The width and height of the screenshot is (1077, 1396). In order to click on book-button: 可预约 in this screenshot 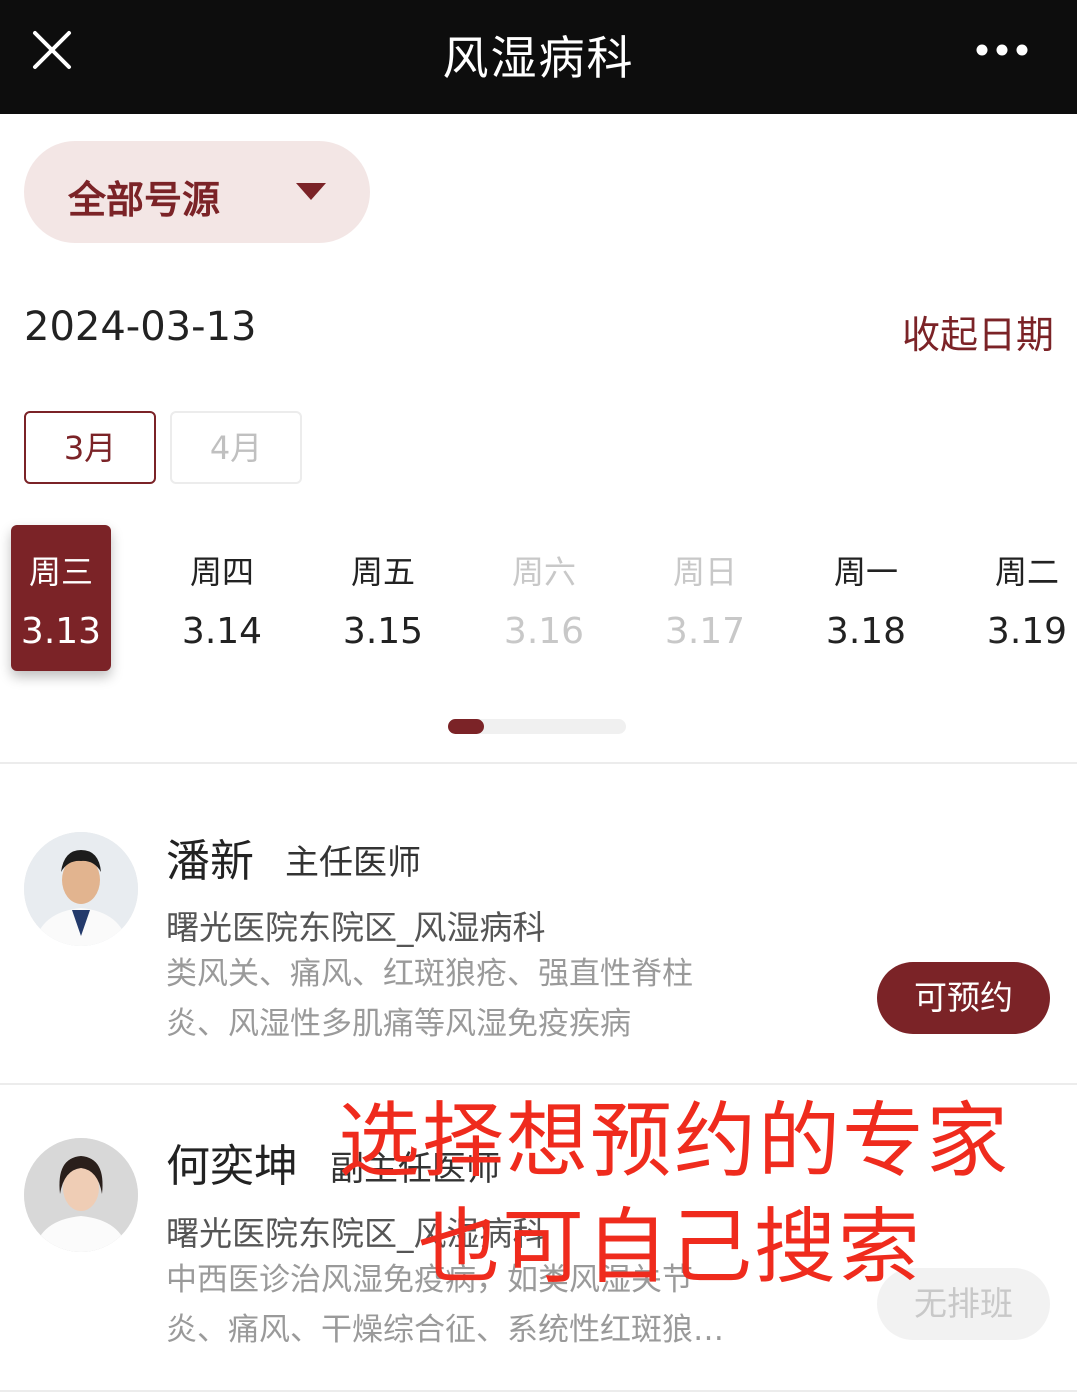, I will do `click(963, 998)`.